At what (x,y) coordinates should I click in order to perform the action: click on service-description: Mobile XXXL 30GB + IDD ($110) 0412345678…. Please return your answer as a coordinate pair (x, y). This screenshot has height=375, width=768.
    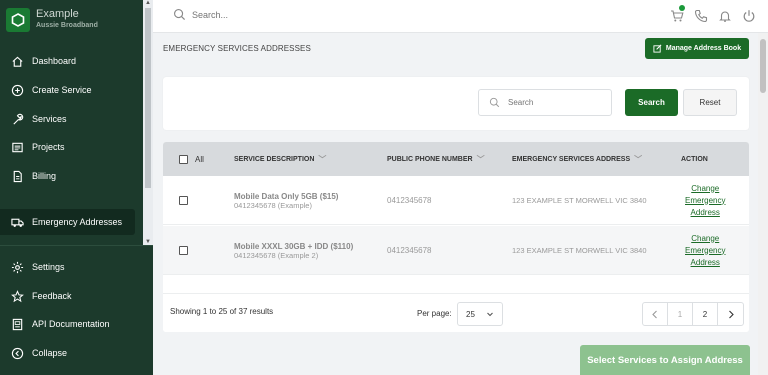
    Looking at the image, I should click on (293, 250).